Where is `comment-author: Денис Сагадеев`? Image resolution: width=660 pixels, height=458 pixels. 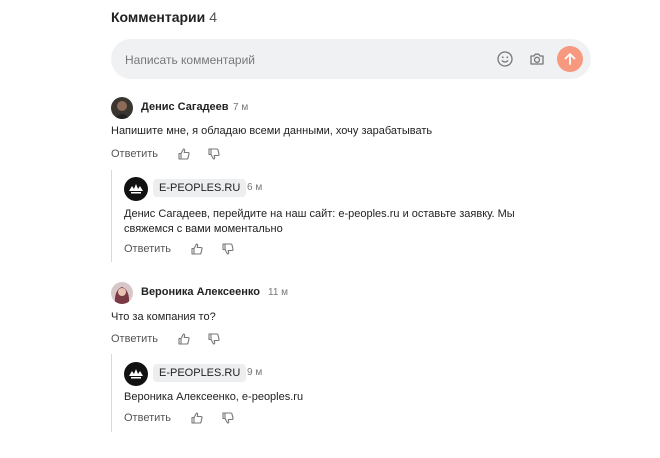 comment-author: Денис Сагадеев is located at coordinates (185, 107).